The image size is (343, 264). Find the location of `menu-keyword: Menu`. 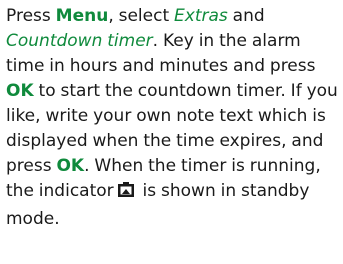

menu-keyword: Menu is located at coordinates (82, 16).